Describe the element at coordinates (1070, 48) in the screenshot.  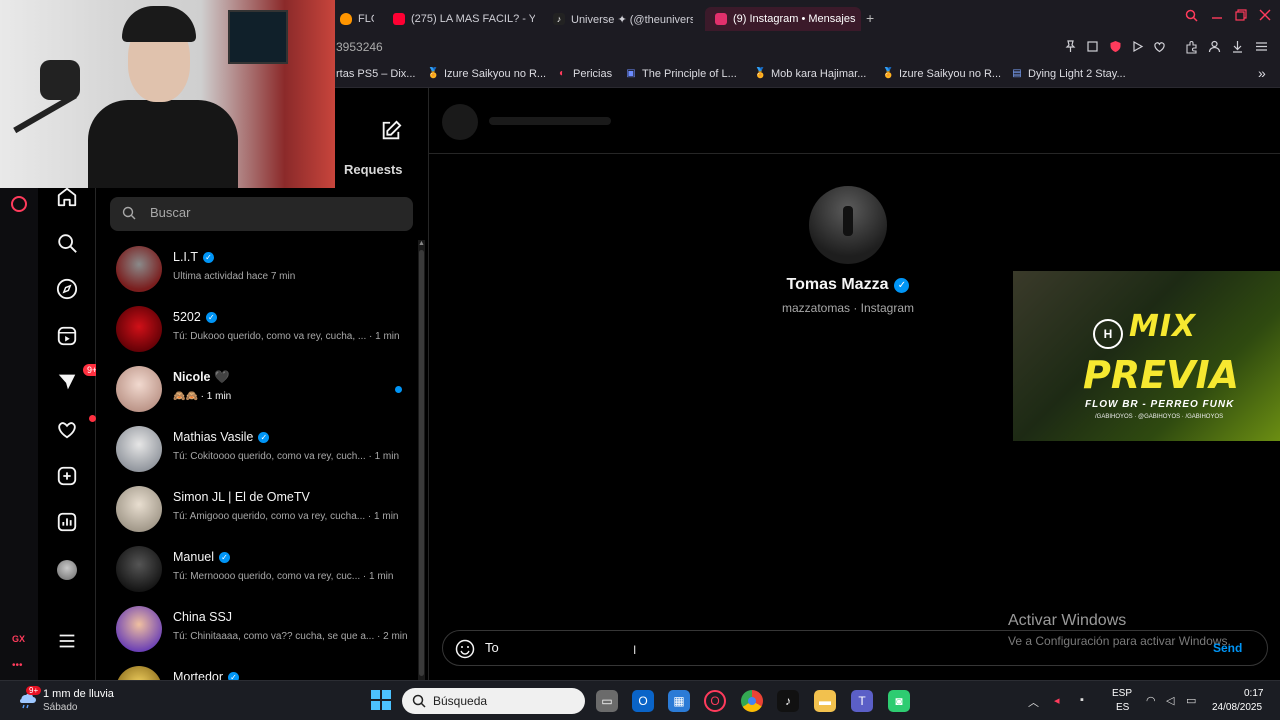
I see `pin-icon` at that location.